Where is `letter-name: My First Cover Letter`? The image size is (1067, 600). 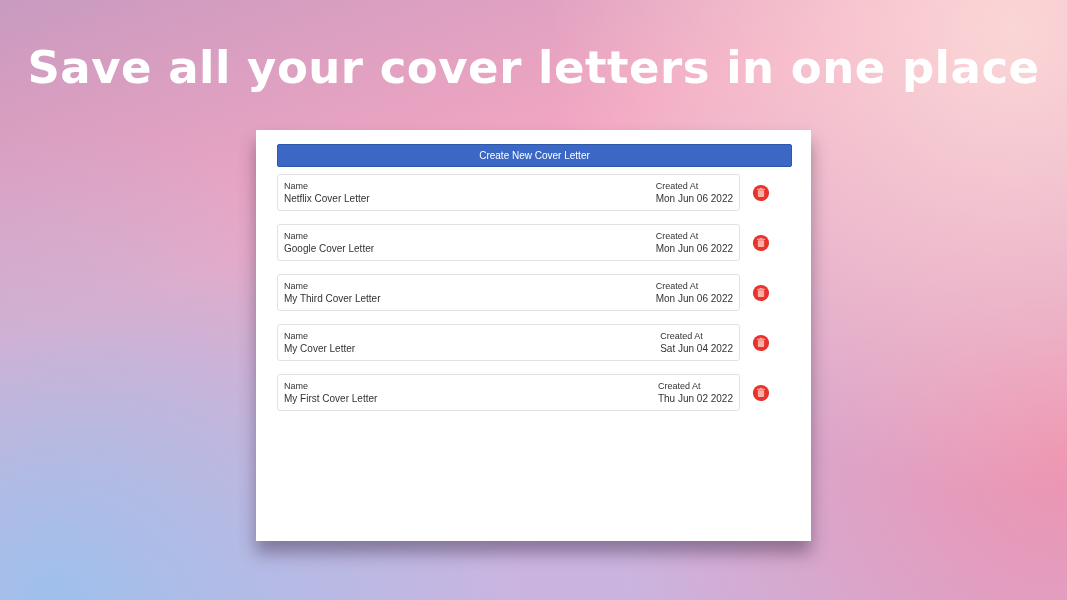 letter-name: My First Cover Letter is located at coordinates (331, 398).